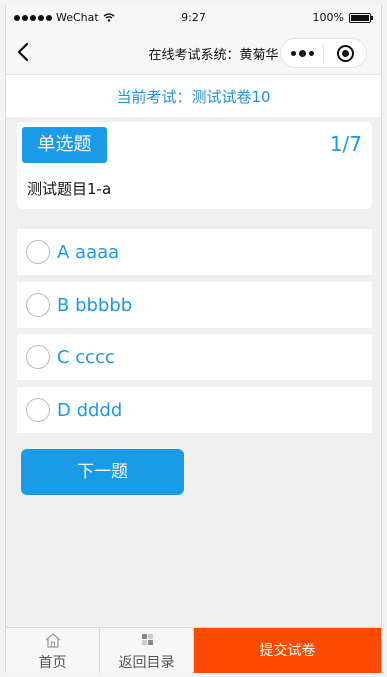 The height and width of the screenshot is (677, 387). What do you see at coordinates (193, 52) in the screenshot?
I see `nav-bar: 在线考试系统：黄菊华` at bounding box center [193, 52].